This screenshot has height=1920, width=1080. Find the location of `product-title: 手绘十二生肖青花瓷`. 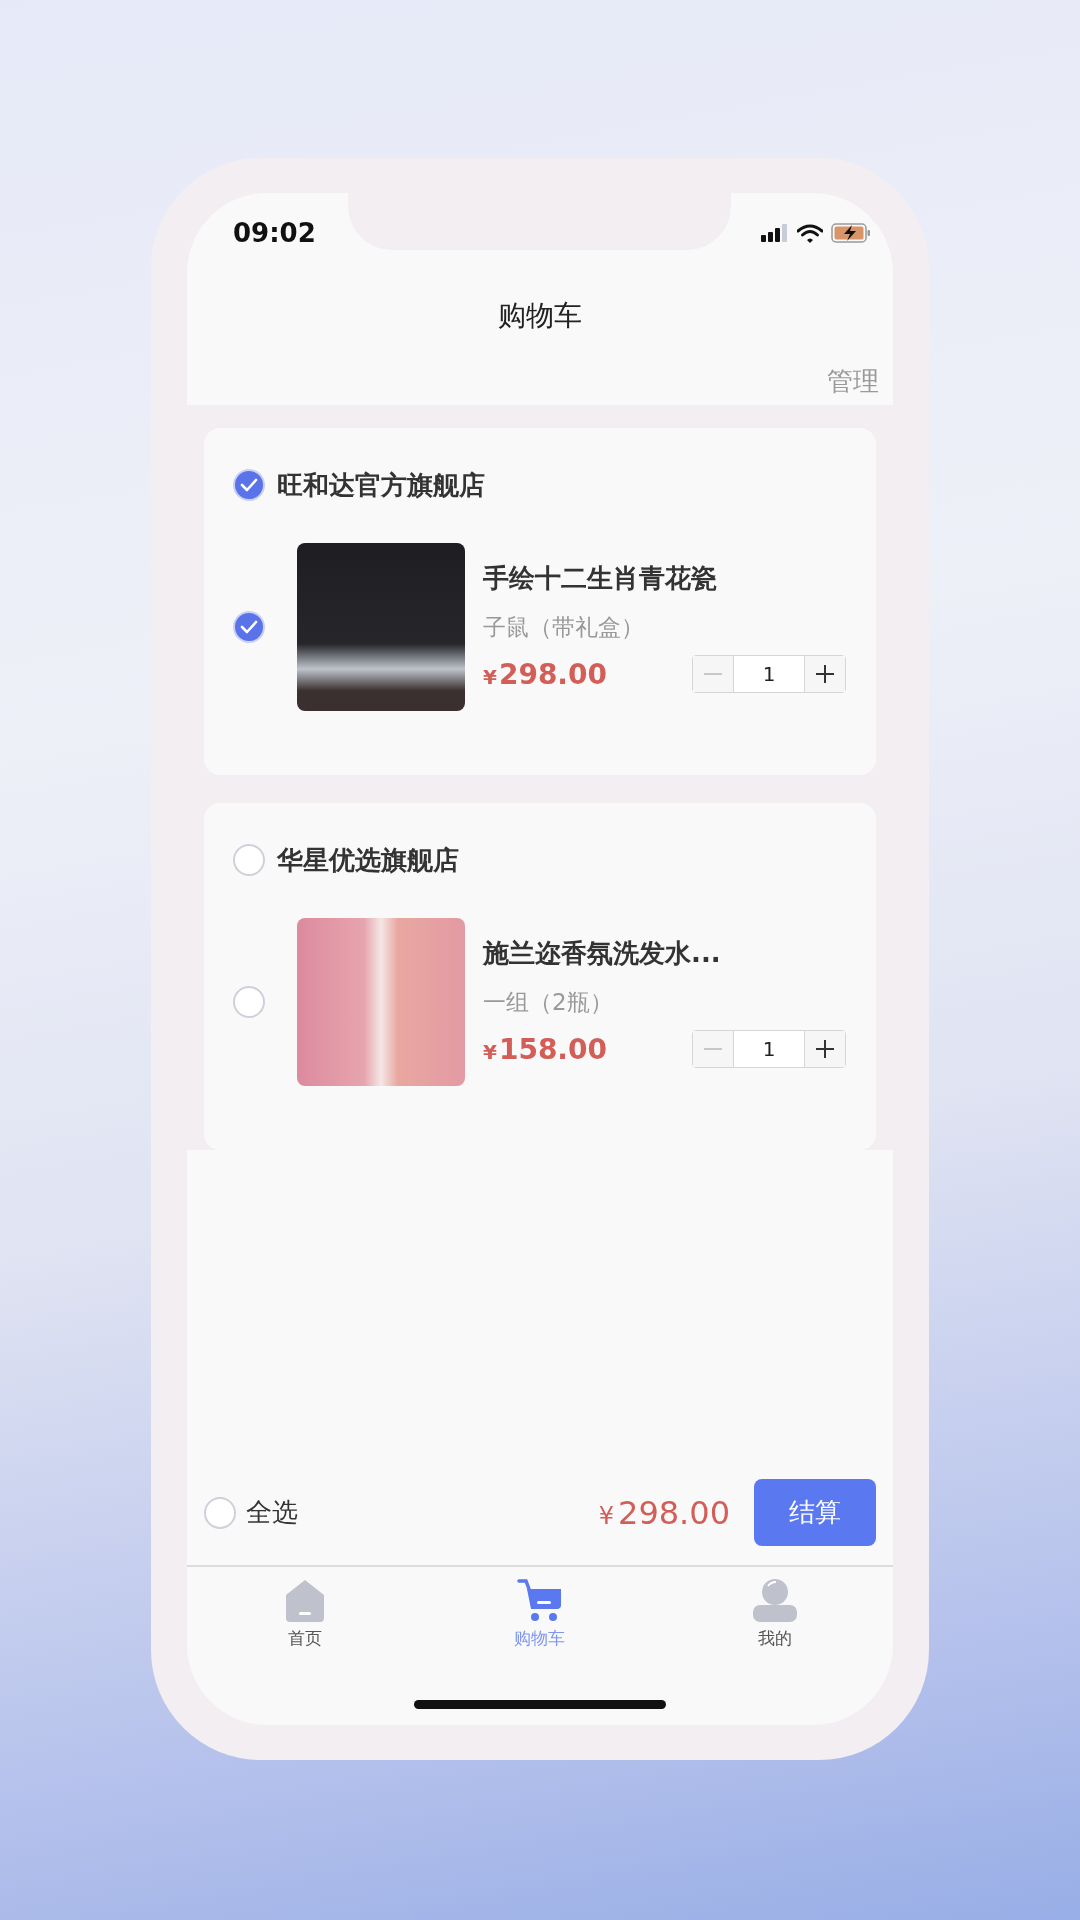

product-title: 手绘十二生肖青花瓷 is located at coordinates (600, 578).